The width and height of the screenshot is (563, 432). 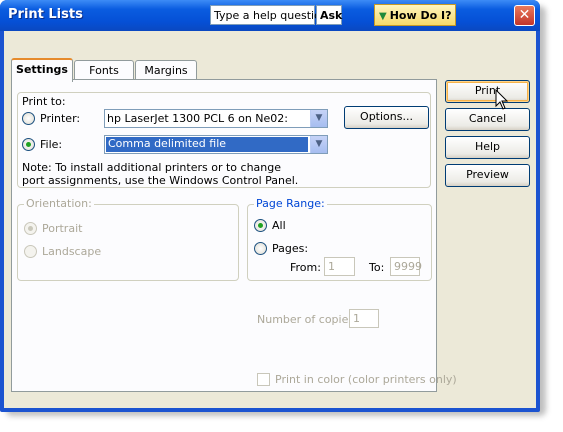 I want to click on help-question-input: Type a help question, so click(x=269, y=15).